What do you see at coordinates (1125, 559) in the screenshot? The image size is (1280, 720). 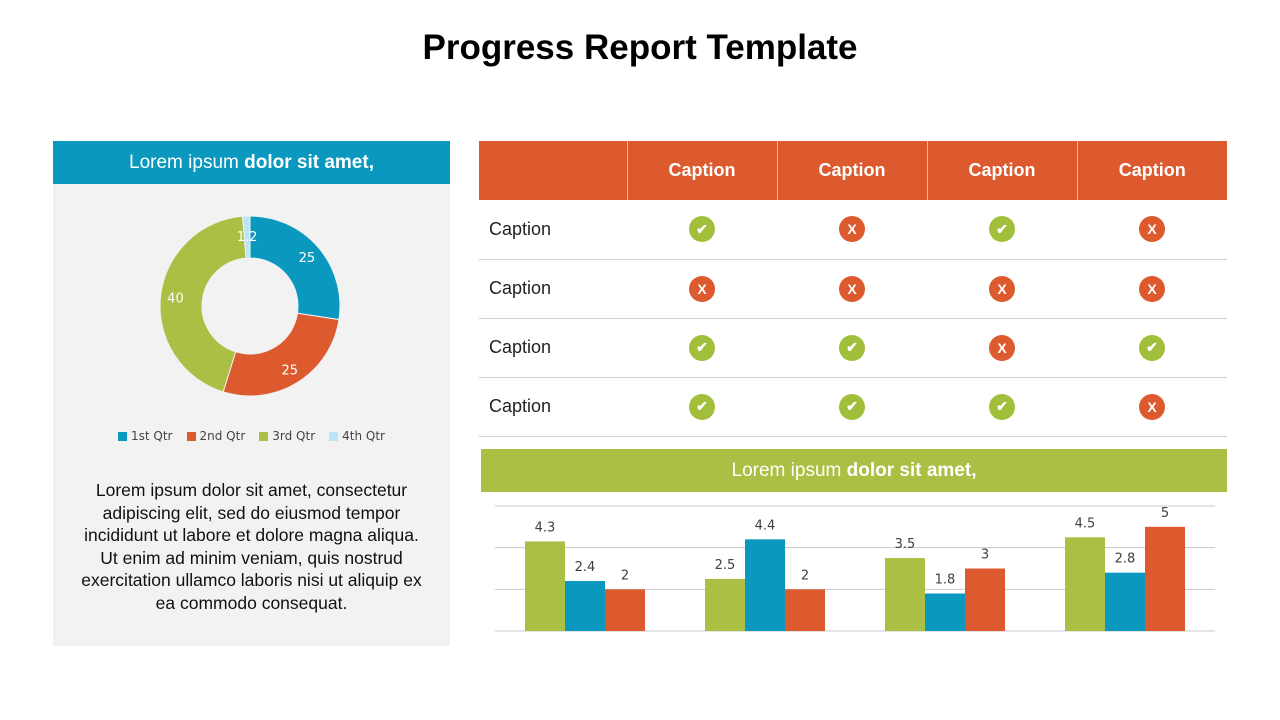 I see `bar-label: 2.8` at bounding box center [1125, 559].